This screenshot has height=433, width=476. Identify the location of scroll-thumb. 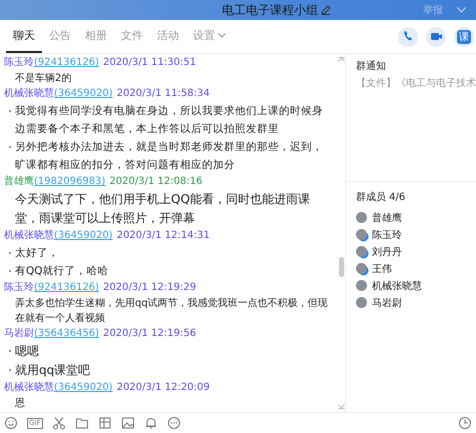
(341, 267).